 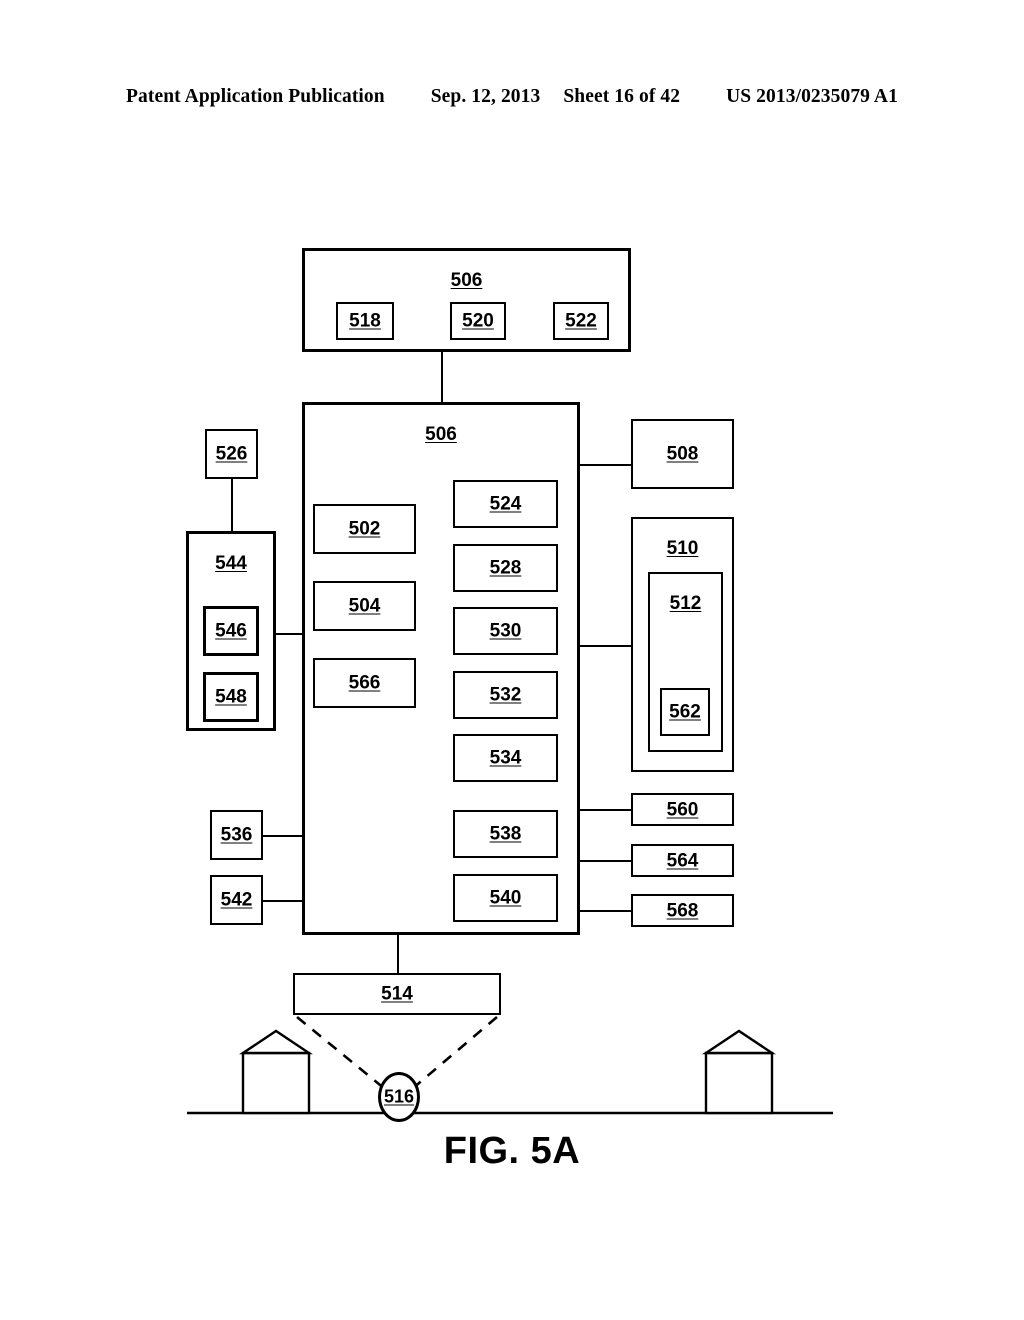 I want to click on side-box-546: 546, so click(x=231, y=631).